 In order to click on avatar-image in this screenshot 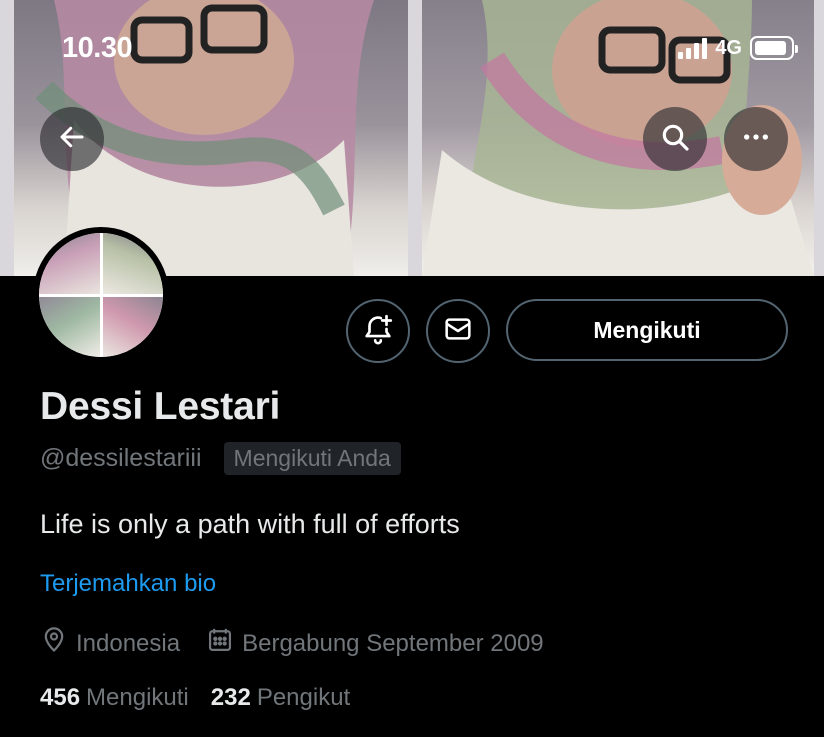, I will do `click(101, 295)`.